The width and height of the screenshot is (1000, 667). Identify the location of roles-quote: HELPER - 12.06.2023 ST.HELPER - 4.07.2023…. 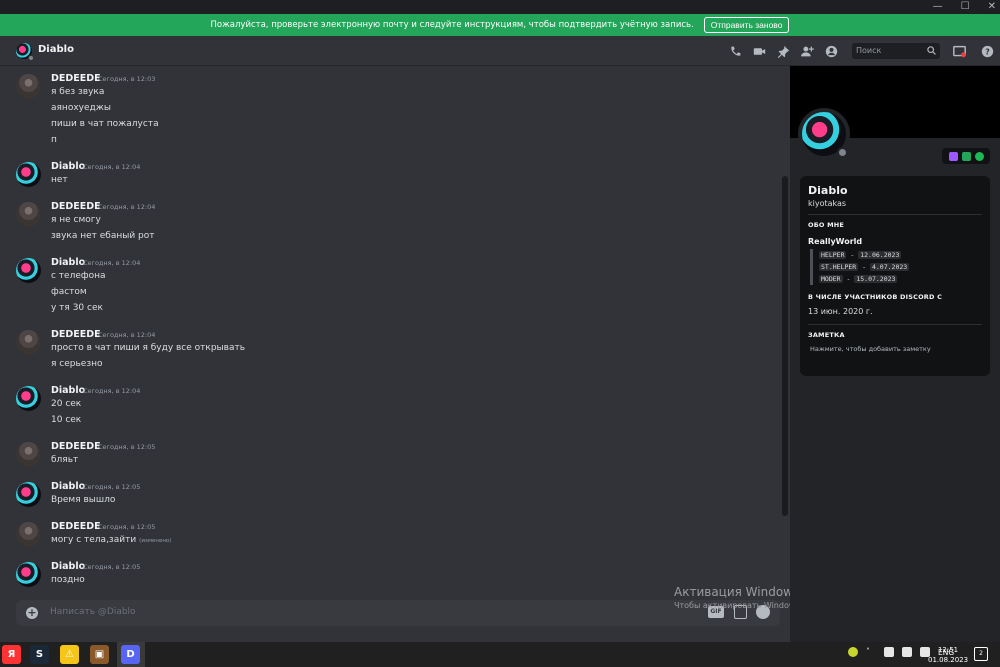
(896, 267).